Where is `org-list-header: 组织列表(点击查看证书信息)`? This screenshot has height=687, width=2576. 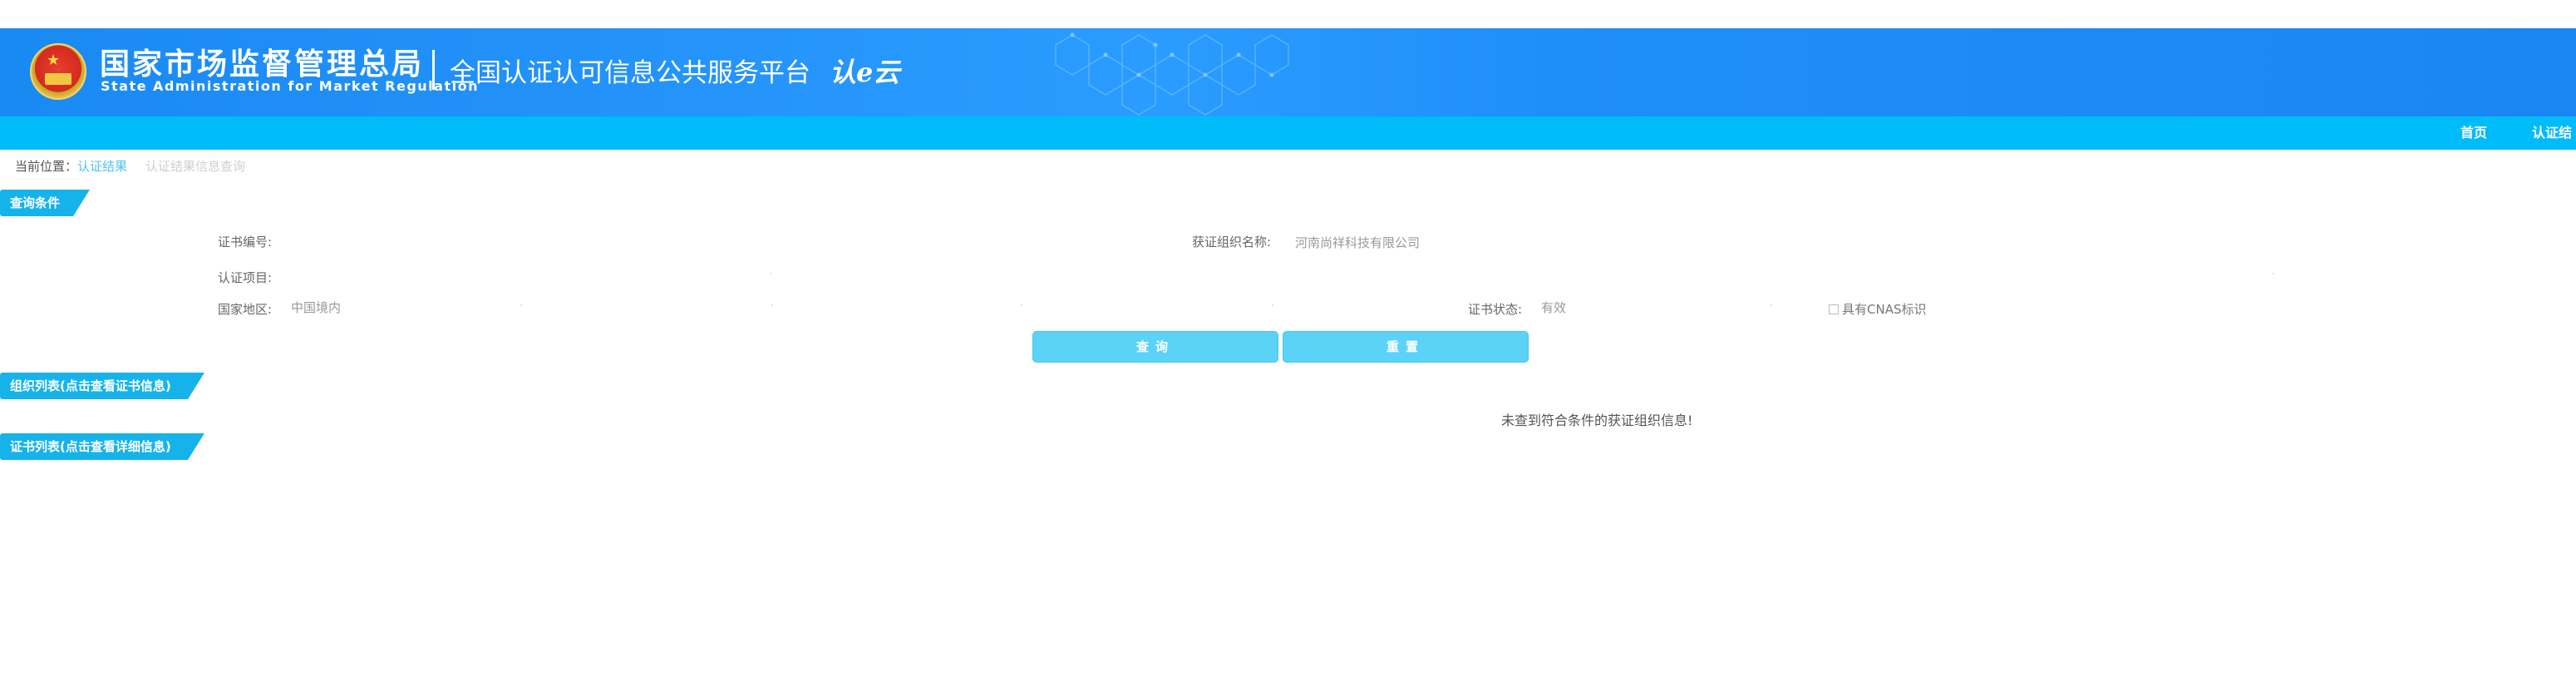
org-list-header: 组织列表(点击查看证书信息) is located at coordinates (102, 386).